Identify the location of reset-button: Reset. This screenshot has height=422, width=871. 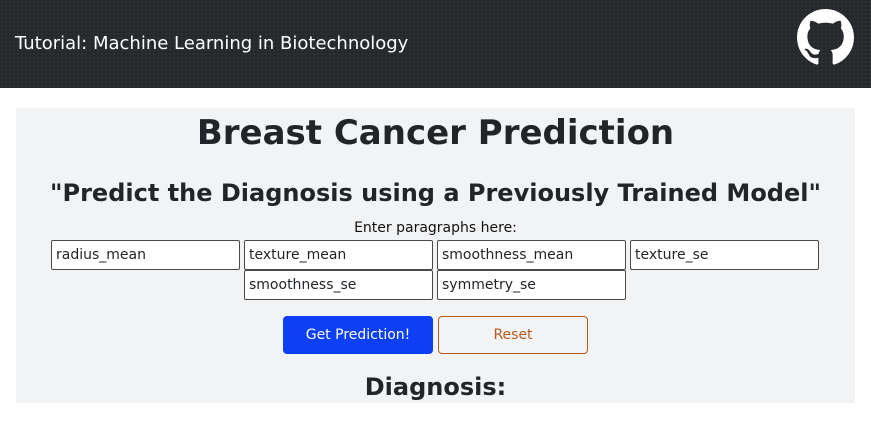
(513, 335).